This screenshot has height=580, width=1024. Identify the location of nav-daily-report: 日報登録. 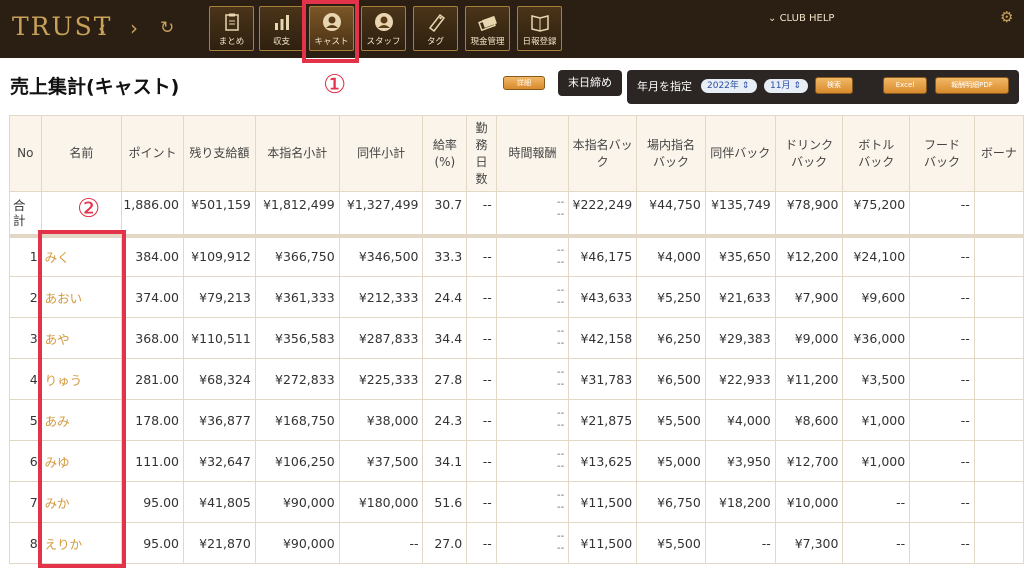
(539, 28).